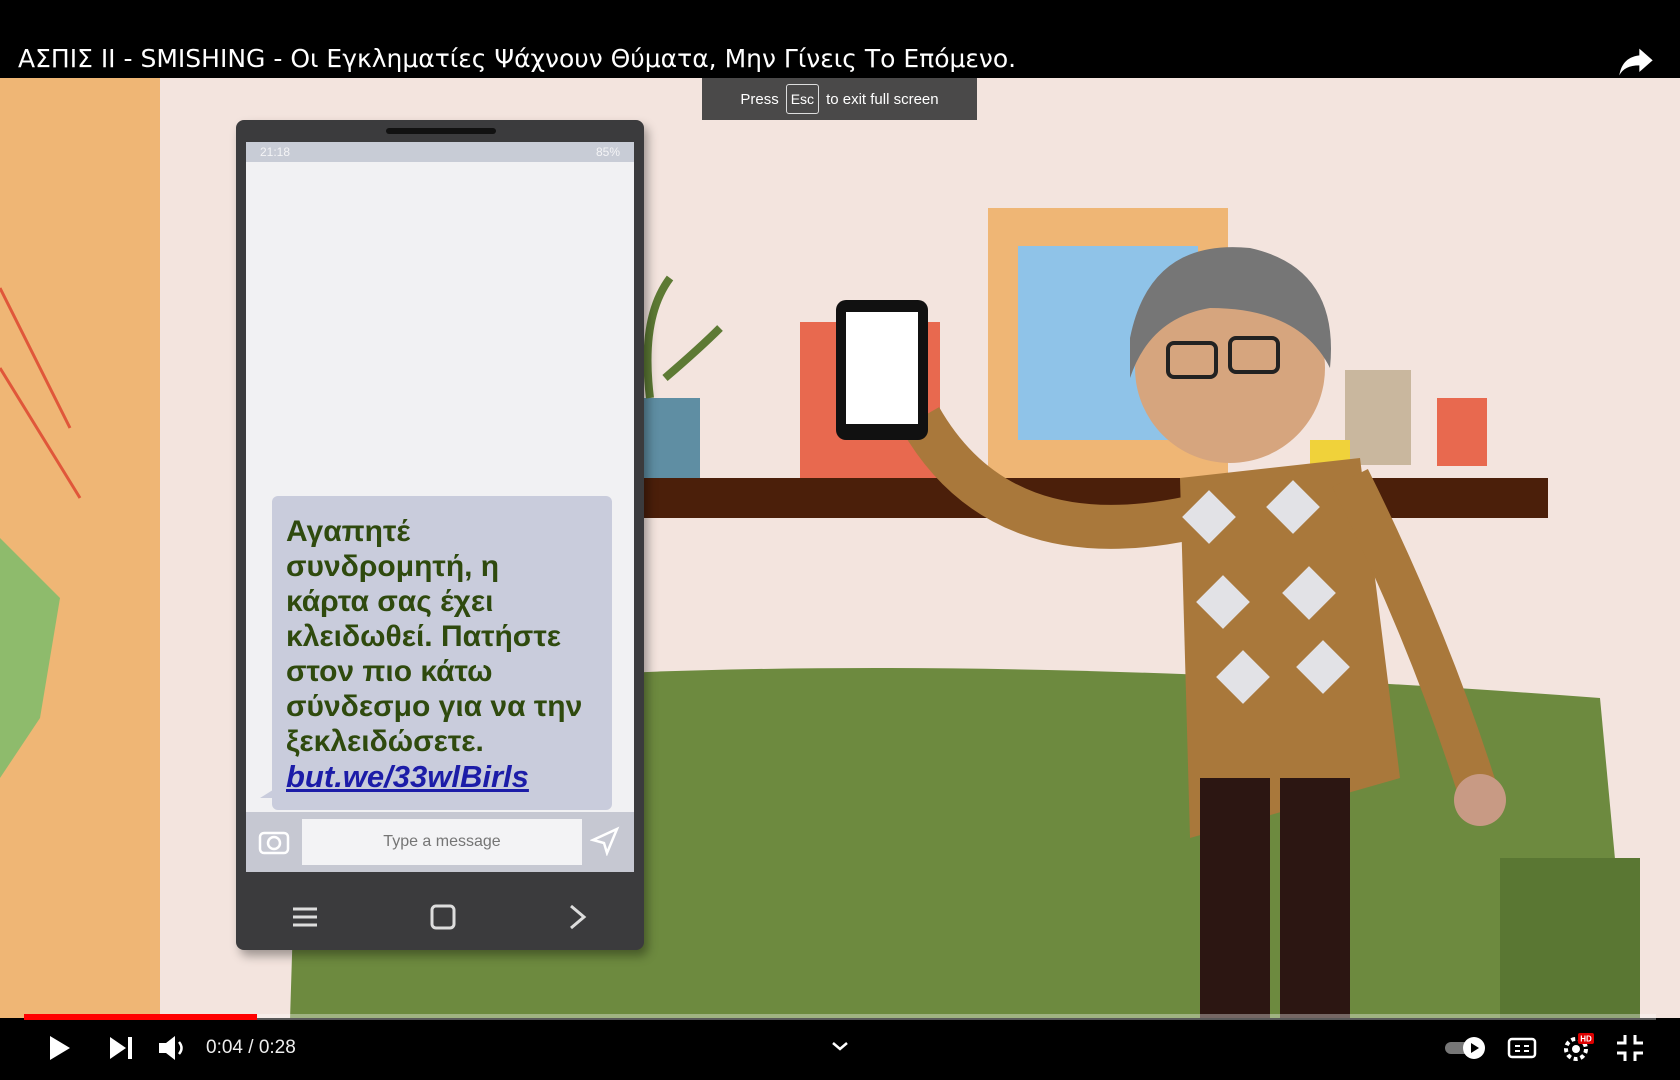 The width and height of the screenshot is (1680, 1080). What do you see at coordinates (441, 131) in the screenshot?
I see `phone-speaker` at bounding box center [441, 131].